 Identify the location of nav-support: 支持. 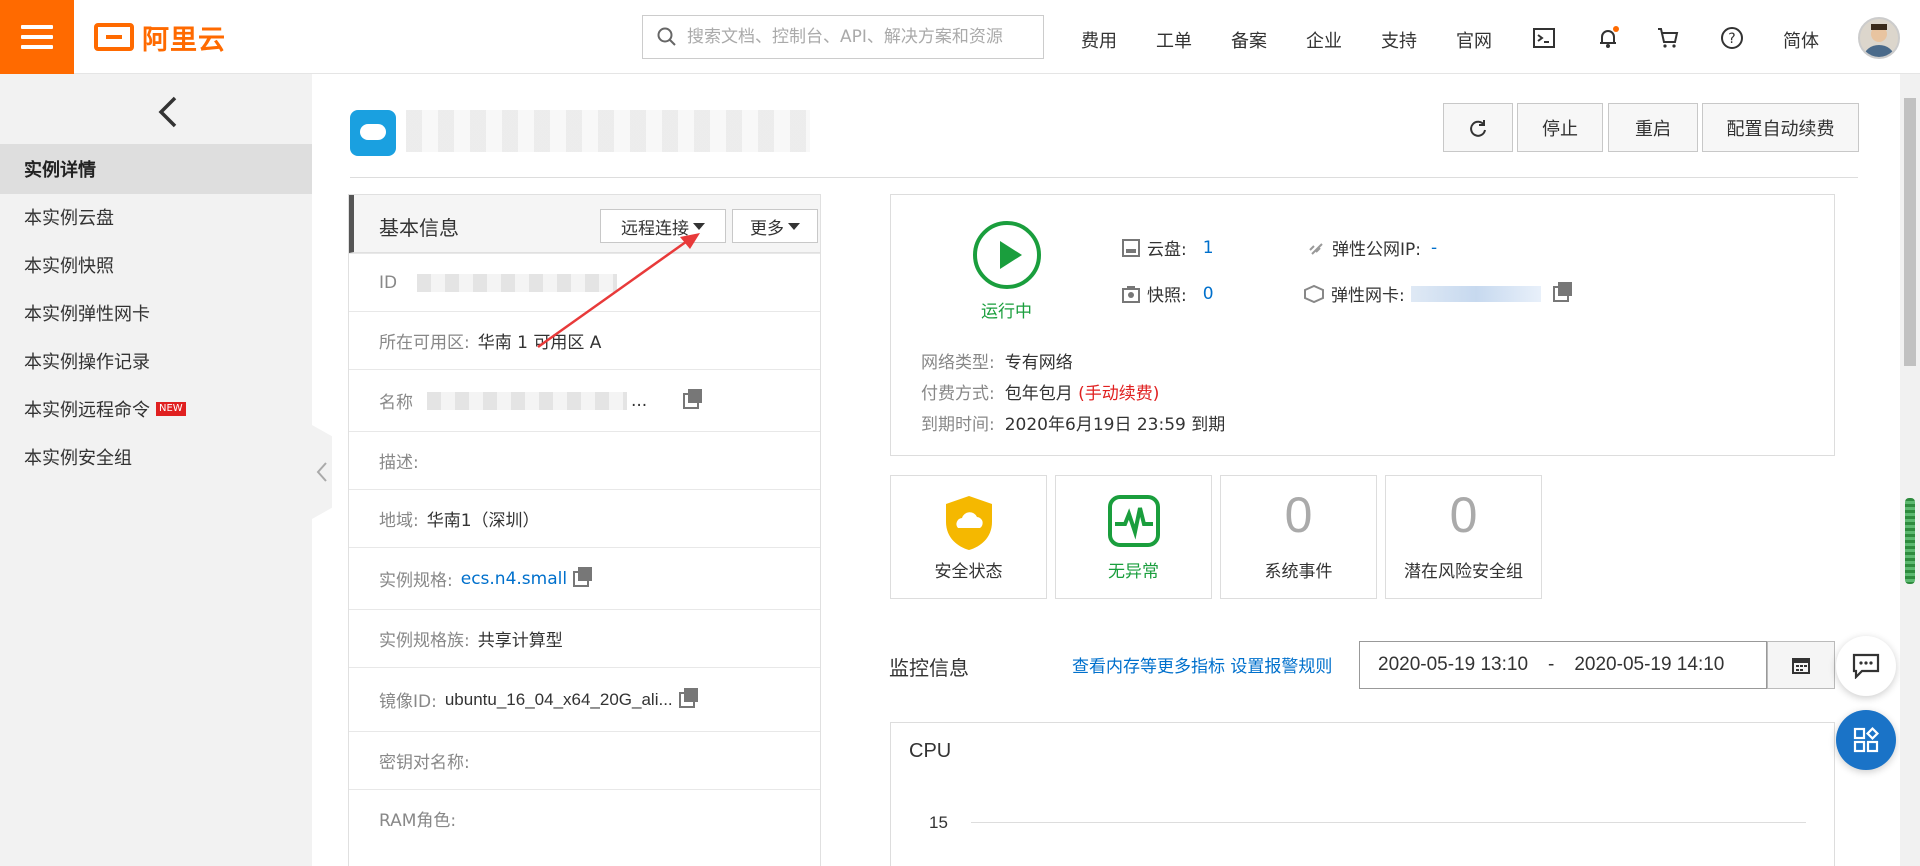
(1399, 40).